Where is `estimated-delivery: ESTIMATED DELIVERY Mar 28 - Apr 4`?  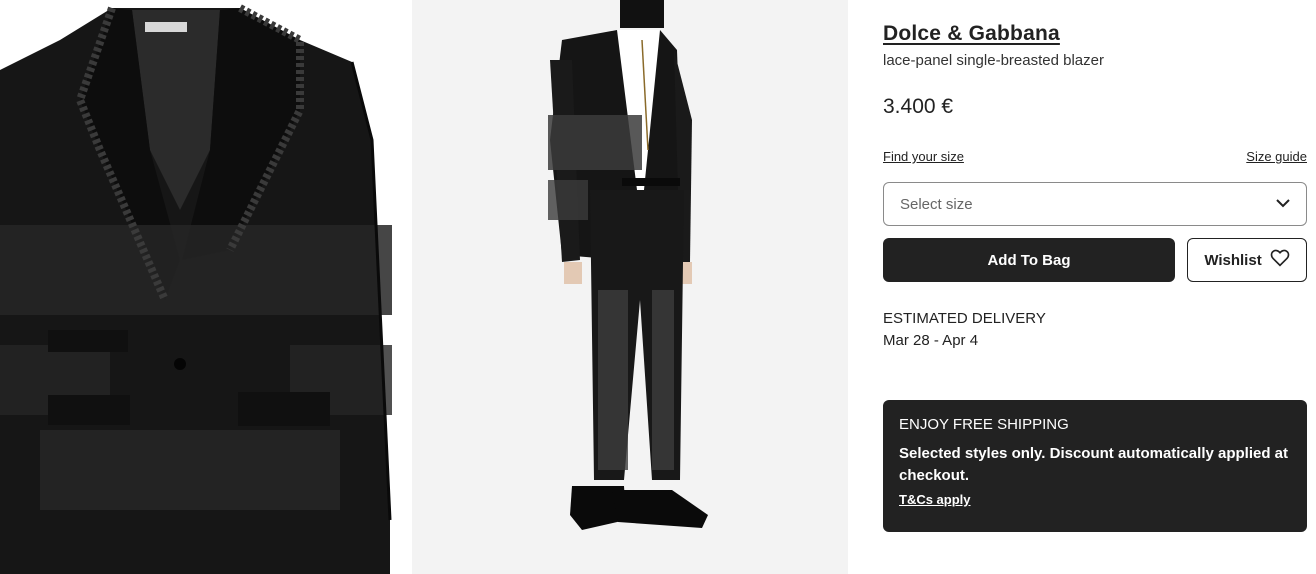
estimated-delivery: ESTIMATED DELIVERY Mar 28 - Apr 4 is located at coordinates (1095, 330).